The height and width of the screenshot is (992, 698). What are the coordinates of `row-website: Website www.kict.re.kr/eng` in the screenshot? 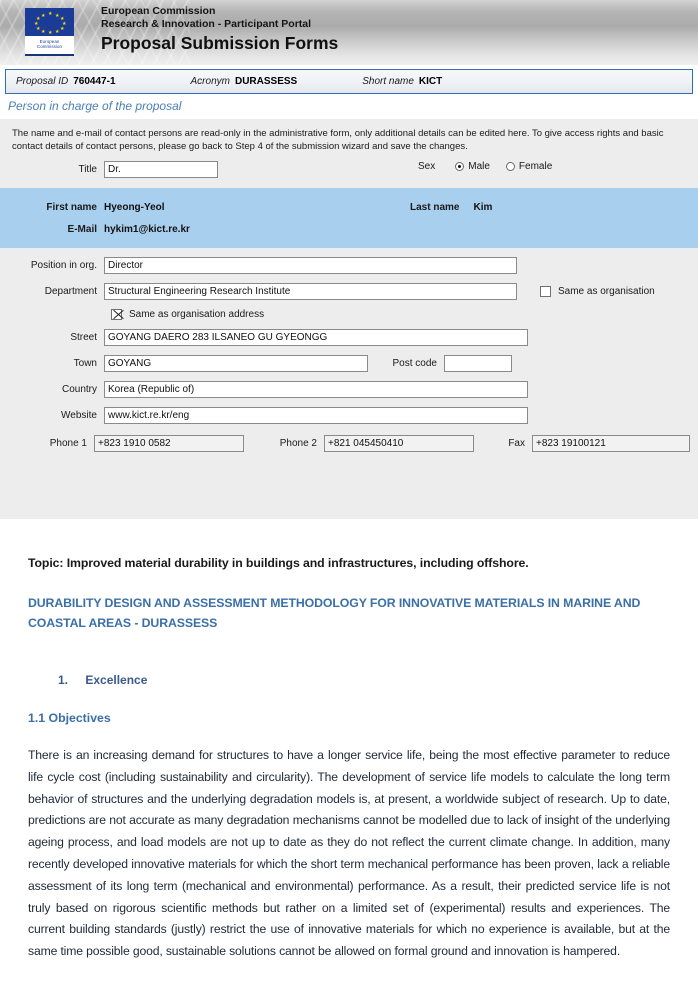 It's located at (349, 415).